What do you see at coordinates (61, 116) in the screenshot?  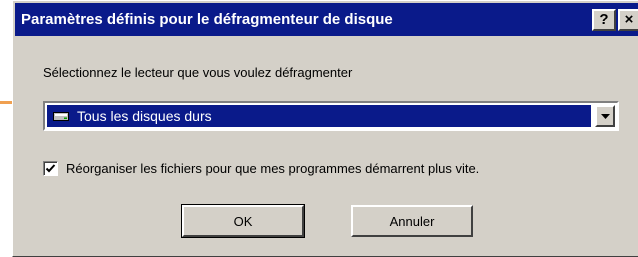 I see `hard-drive-icon` at bounding box center [61, 116].